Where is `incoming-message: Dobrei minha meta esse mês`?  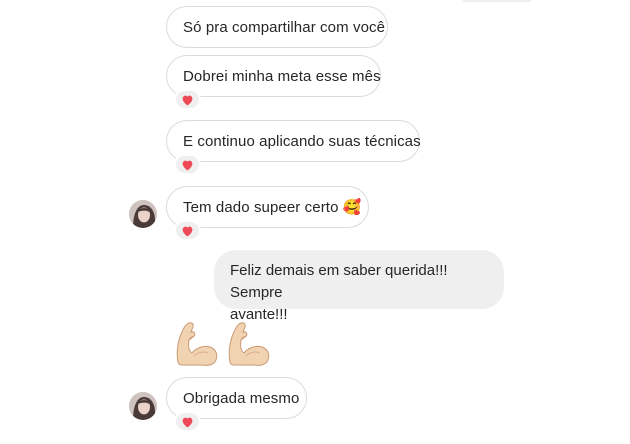 incoming-message: Dobrei minha meta esse mês is located at coordinates (273, 76).